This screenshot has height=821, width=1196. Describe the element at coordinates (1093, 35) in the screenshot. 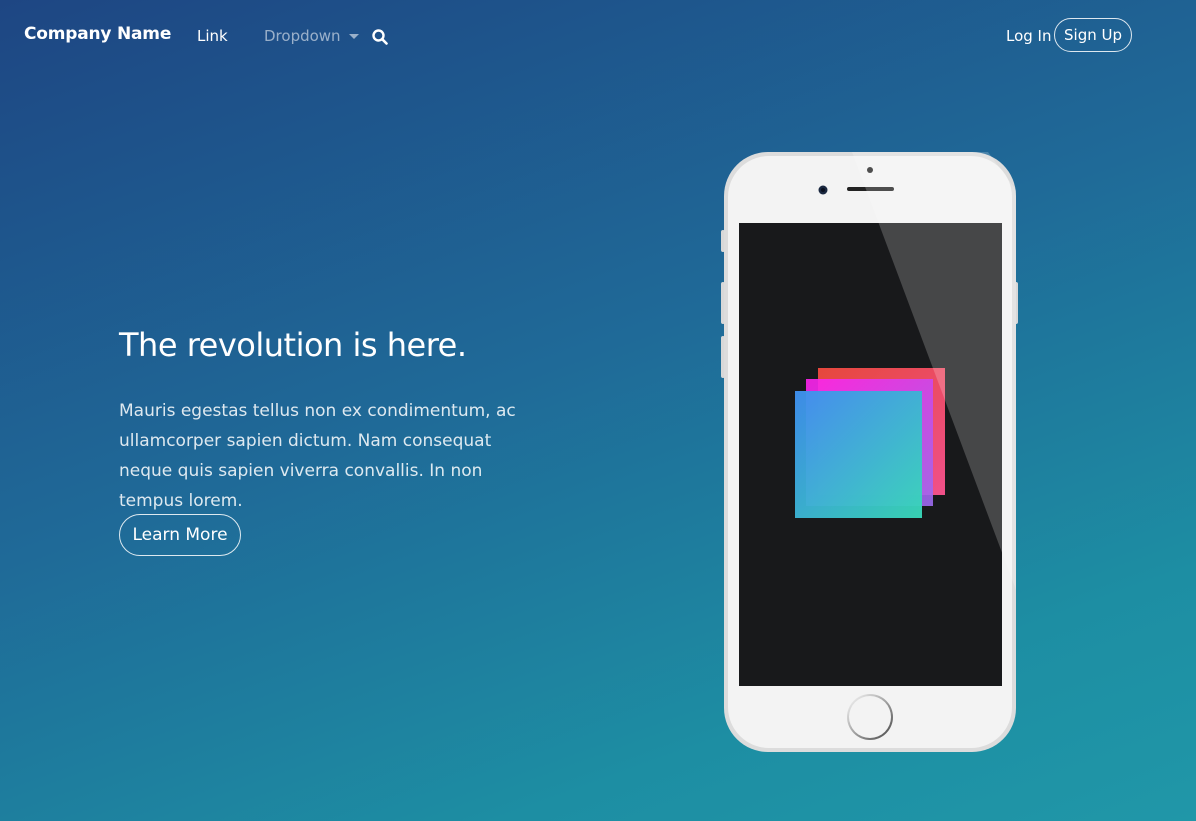

I see `signup-button: Sign Up` at that location.